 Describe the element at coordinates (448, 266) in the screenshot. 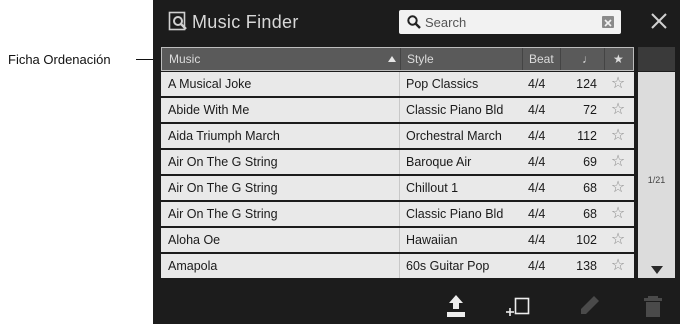

I see `cell-style: 60s Guitar Pop` at that location.